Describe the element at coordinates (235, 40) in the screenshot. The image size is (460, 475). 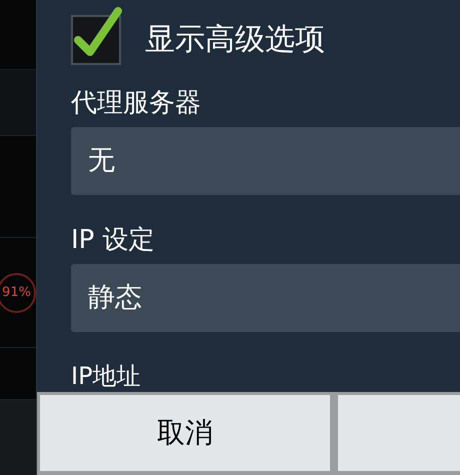
I see `checkbox-label: 显示高级选项` at that location.